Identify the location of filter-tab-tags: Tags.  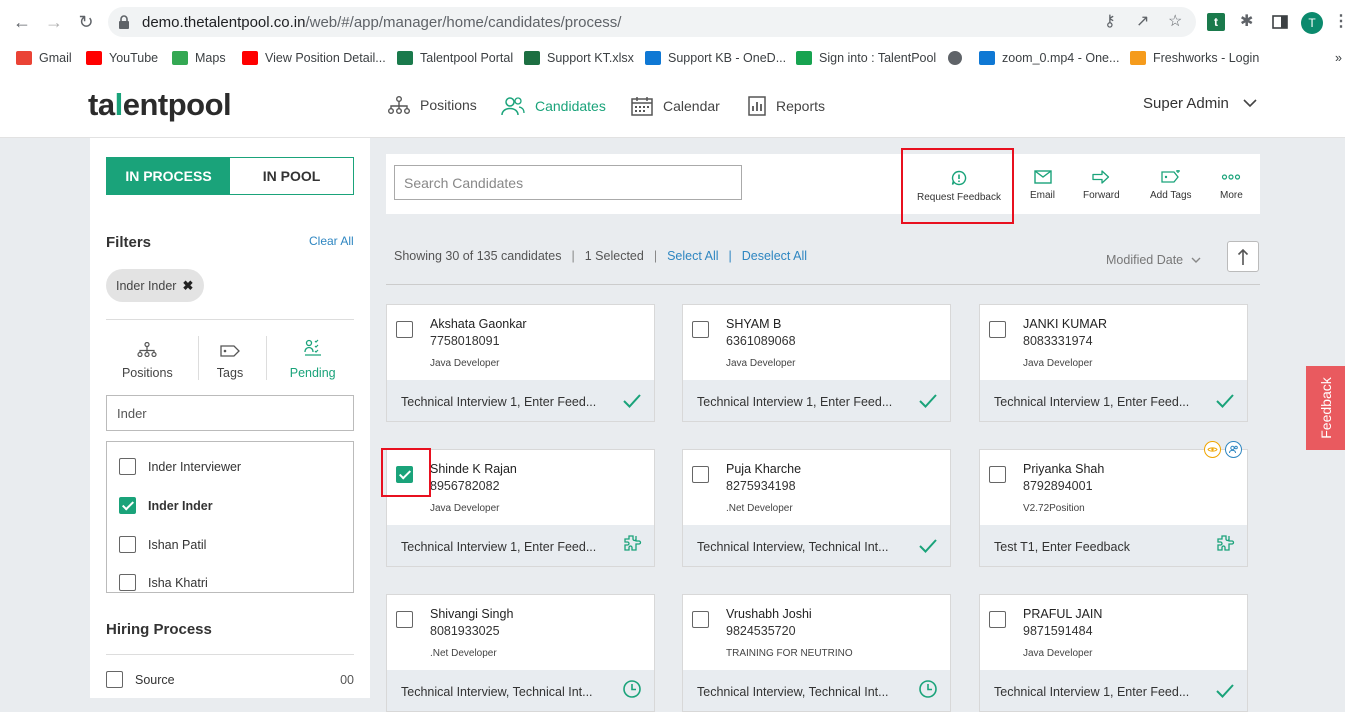
(230, 358).